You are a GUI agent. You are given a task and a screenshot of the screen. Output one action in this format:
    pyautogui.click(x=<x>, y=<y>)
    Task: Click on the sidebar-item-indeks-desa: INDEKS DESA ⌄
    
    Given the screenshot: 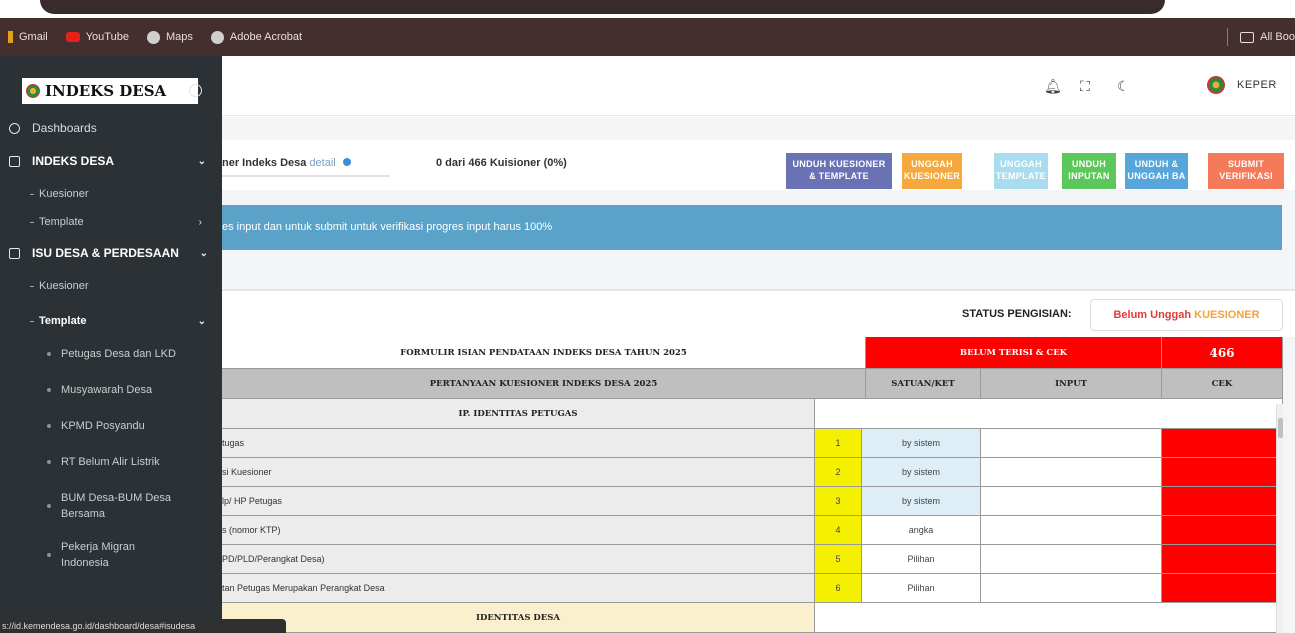 What is the action you would take?
    pyautogui.click(x=111, y=161)
    